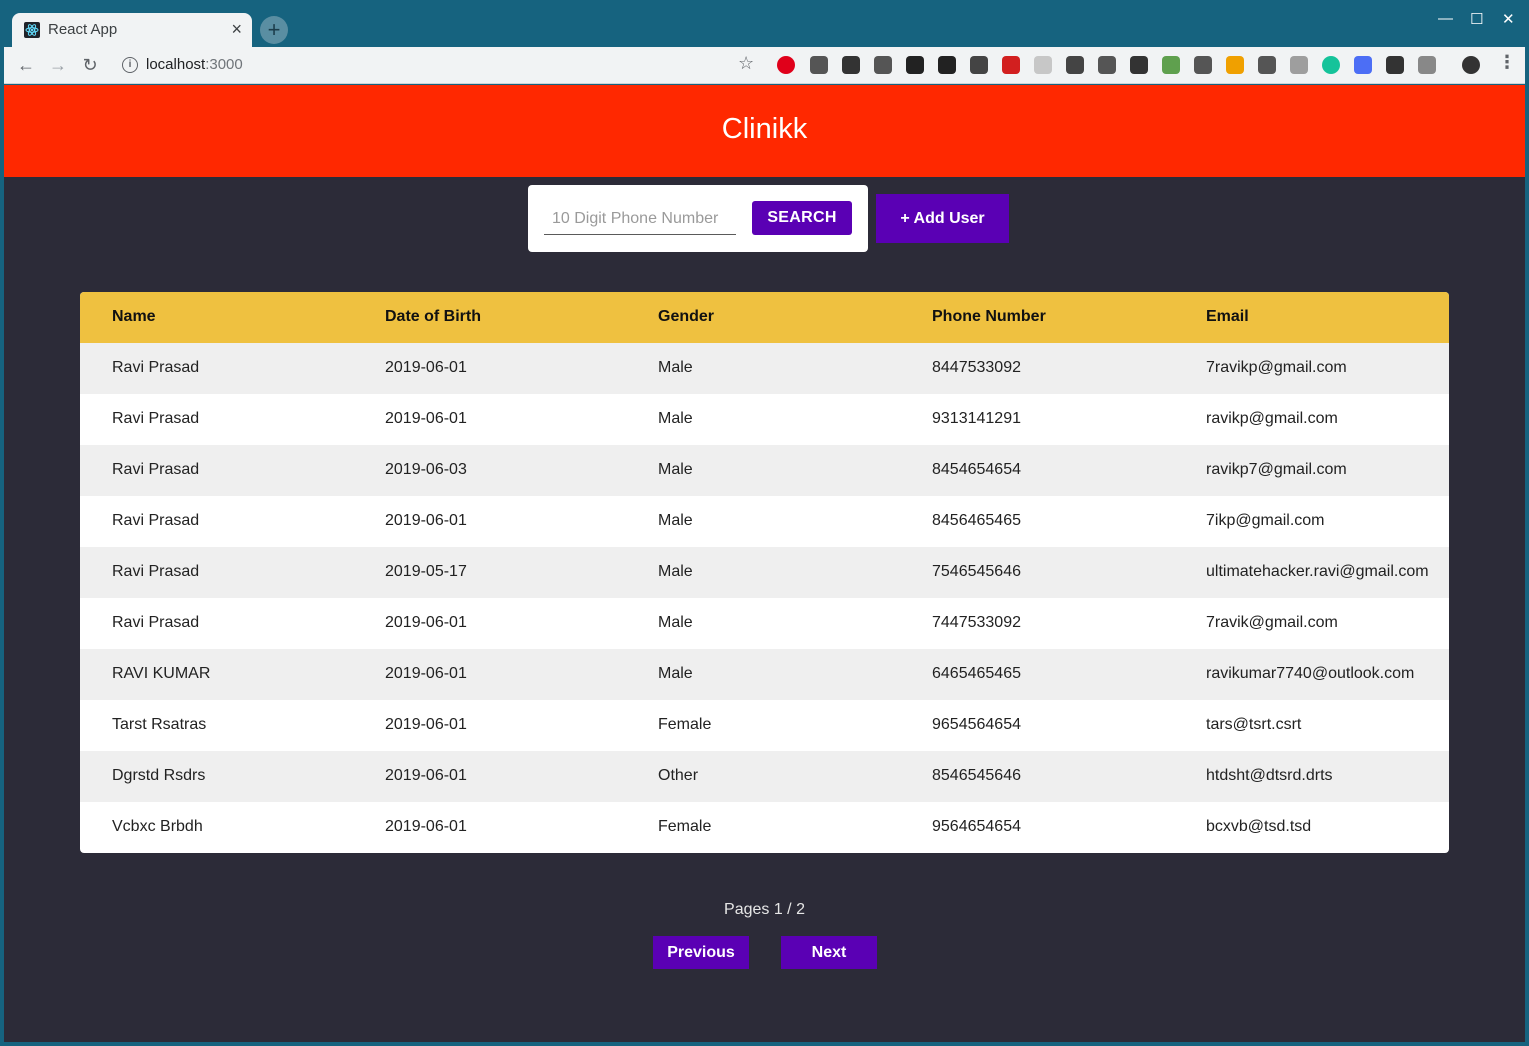 The width and height of the screenshot is (1529, 1046). Describe the element at coordinates (1427, 65) in the screenshot. I see `frame-icon` at that location.